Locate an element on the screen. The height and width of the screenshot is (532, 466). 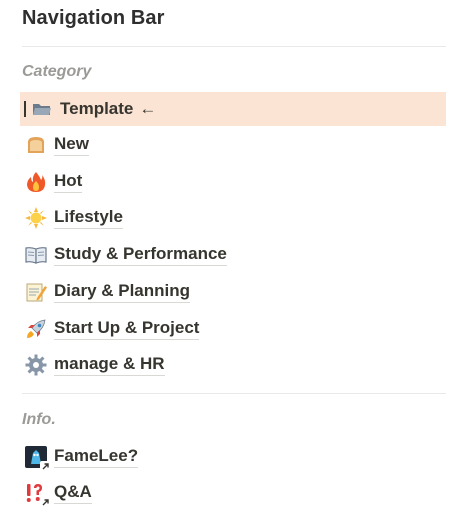
bread-icon is located at coordinates (36, 145).